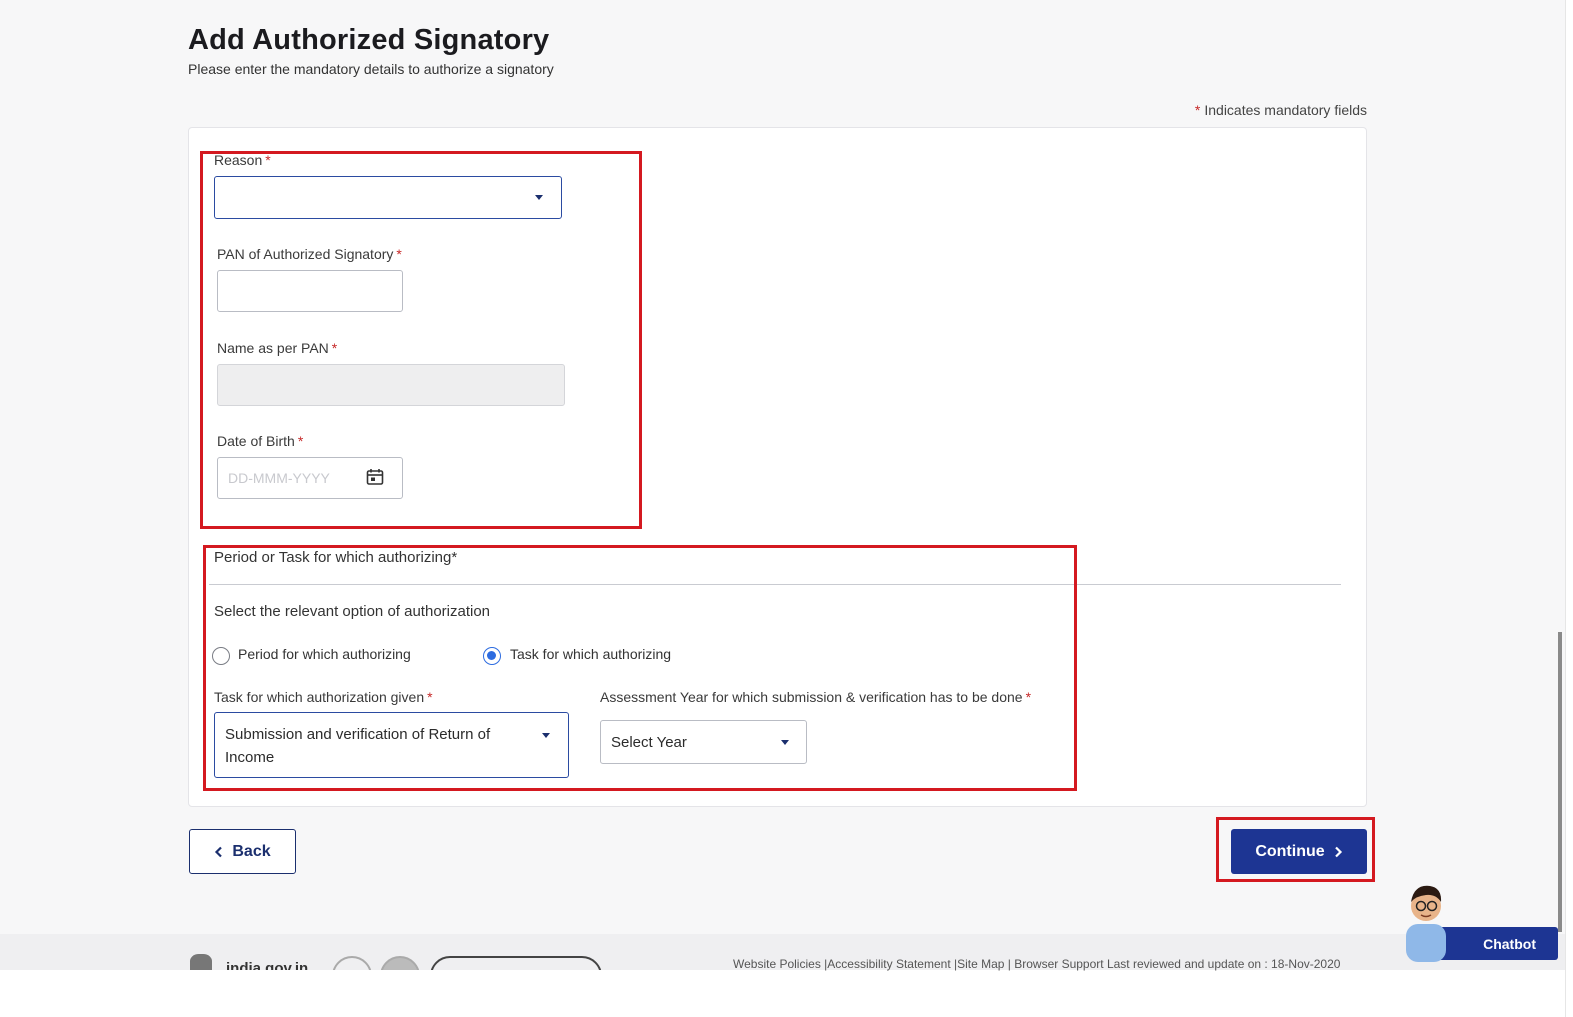 The height and width of the screenshot is (1017, 1573). I want to click on dob-label-text: Date of Birth, so click(256, 441).